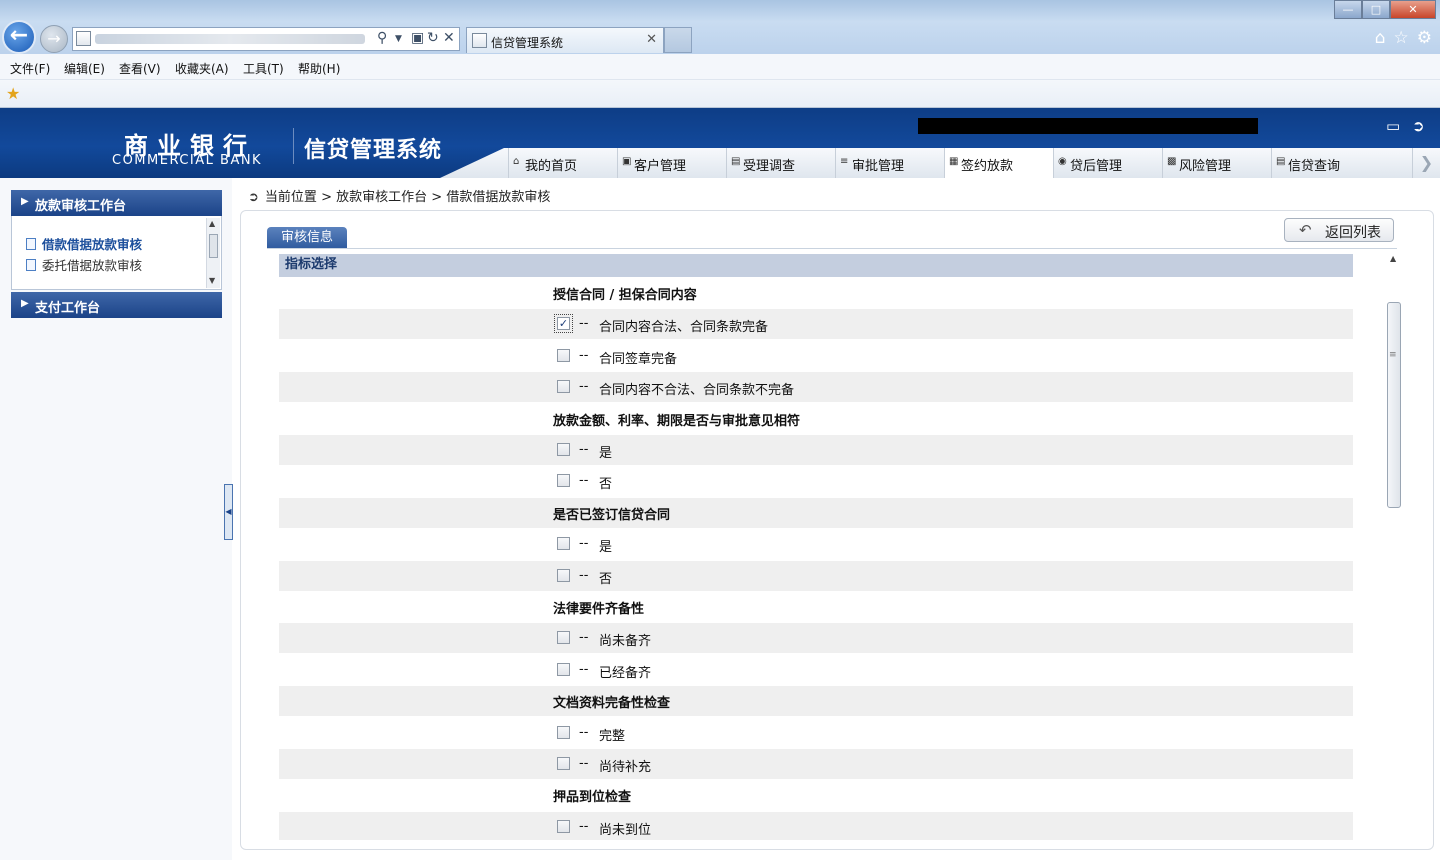 This screenshot has height=860, width=1440. I want to click on menu-edit: 编辑(E), so click(84, 68).